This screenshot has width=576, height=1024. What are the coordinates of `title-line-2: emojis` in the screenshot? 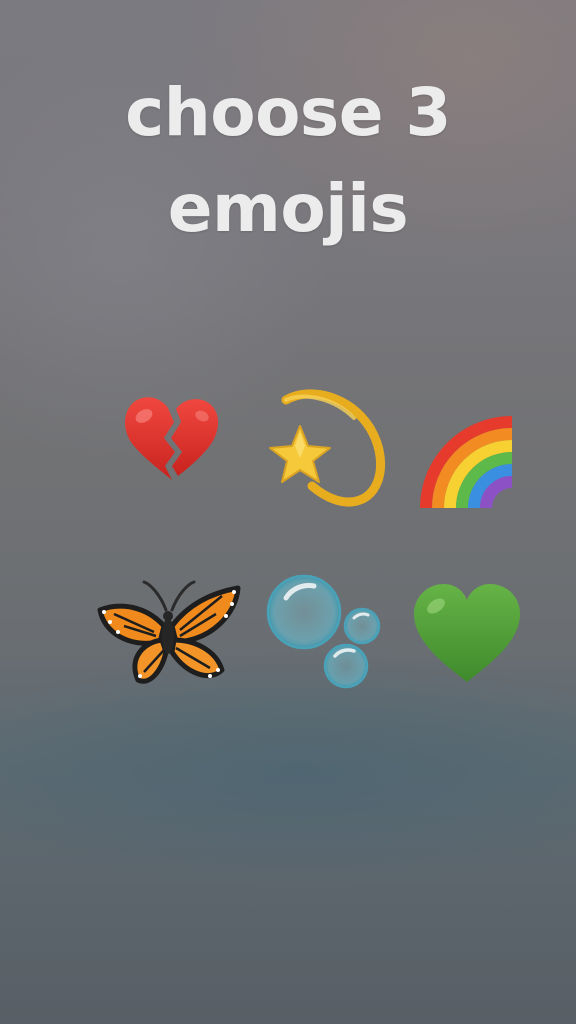 It's located at (288, 208).